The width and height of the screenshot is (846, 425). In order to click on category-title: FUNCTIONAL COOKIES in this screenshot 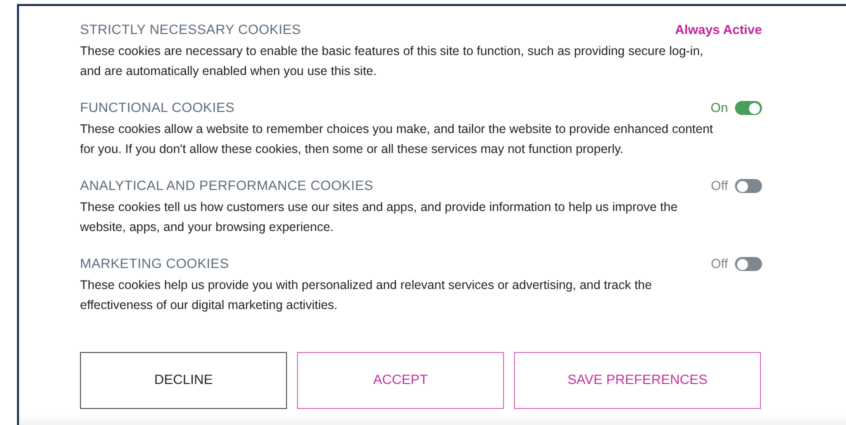, I will do `click(157, 107)`.